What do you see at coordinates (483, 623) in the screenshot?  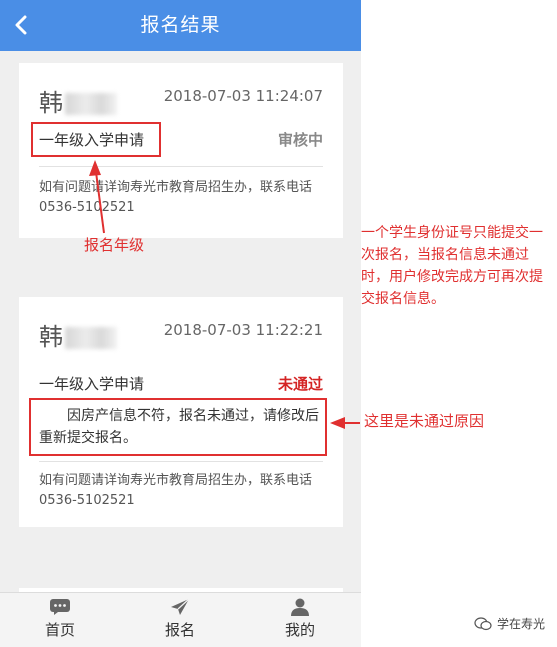 I see `wechat-icon` at bounding box center [483, 623].